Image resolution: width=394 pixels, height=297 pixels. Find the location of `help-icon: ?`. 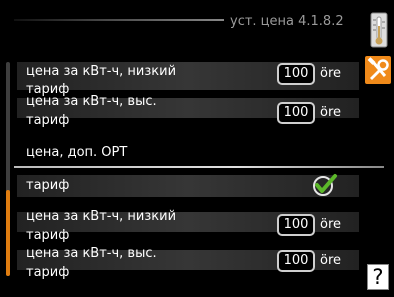

help-icon: ? is located at coordinates (378, 277).